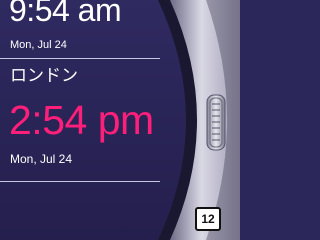 The width and height of the screenshot is (320, 240). What do you see at coordinates (208, 219) in the screenshot?
I see `count-badge: 12` at bounding box center [208, 219].